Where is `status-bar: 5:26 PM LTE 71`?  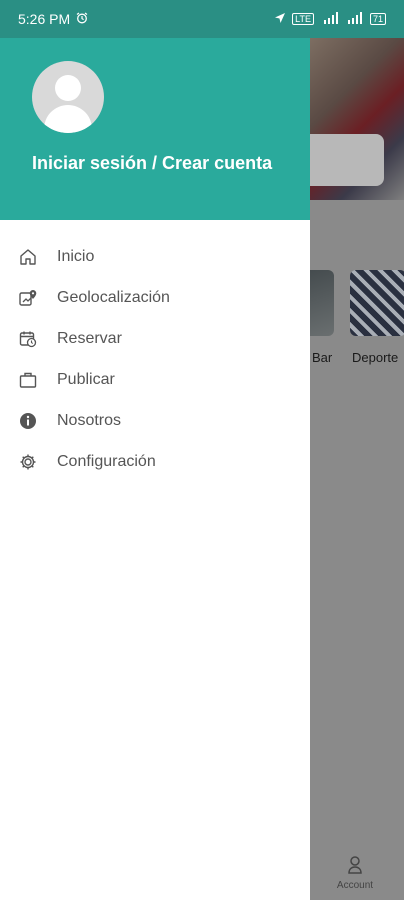
status-bar: 5:26 PM LTE 71 is located at coordinates (202, 19).